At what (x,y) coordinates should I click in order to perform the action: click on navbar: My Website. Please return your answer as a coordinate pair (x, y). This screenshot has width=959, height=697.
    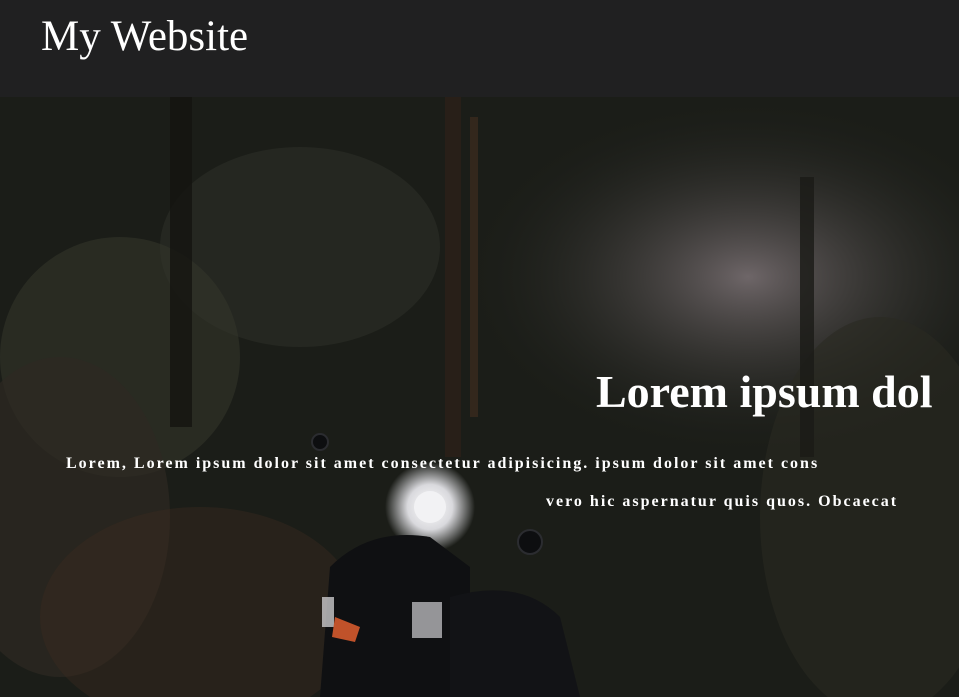
    Looking at the image, I should click on (479, 48).